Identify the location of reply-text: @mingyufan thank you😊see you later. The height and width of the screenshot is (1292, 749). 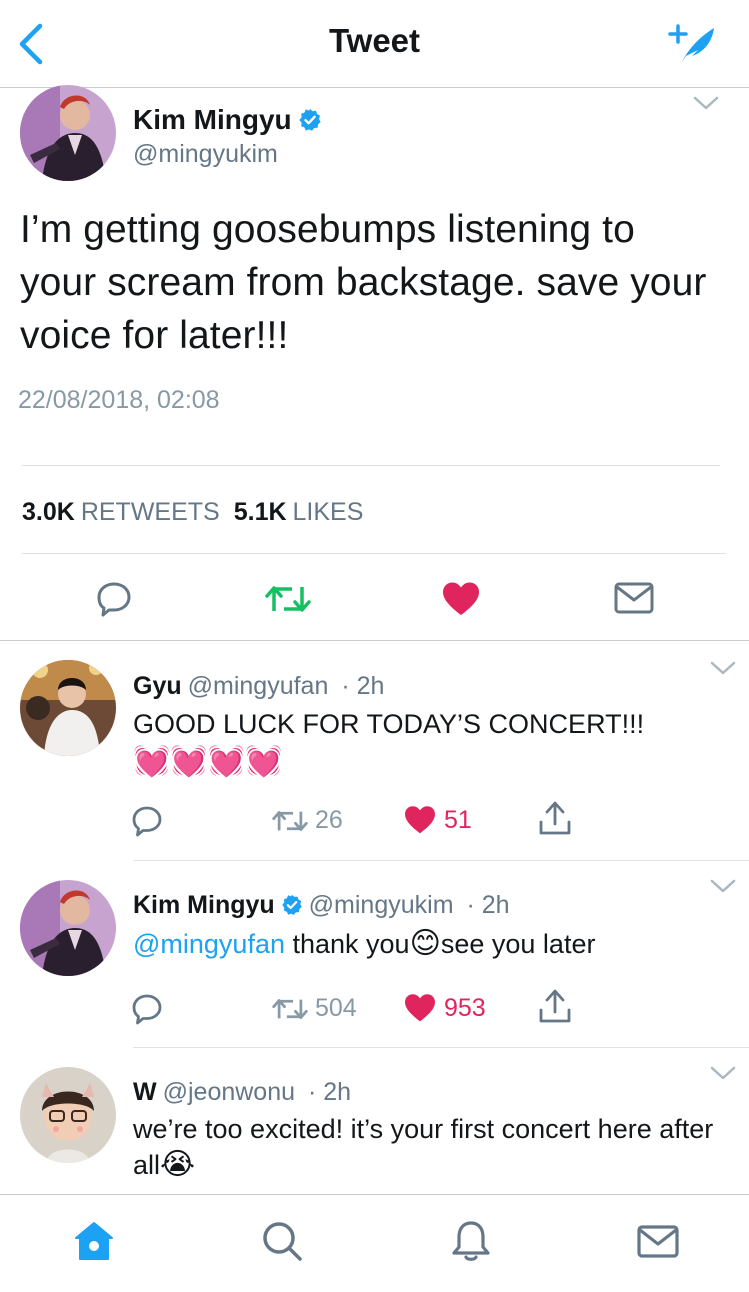
(438, 944).